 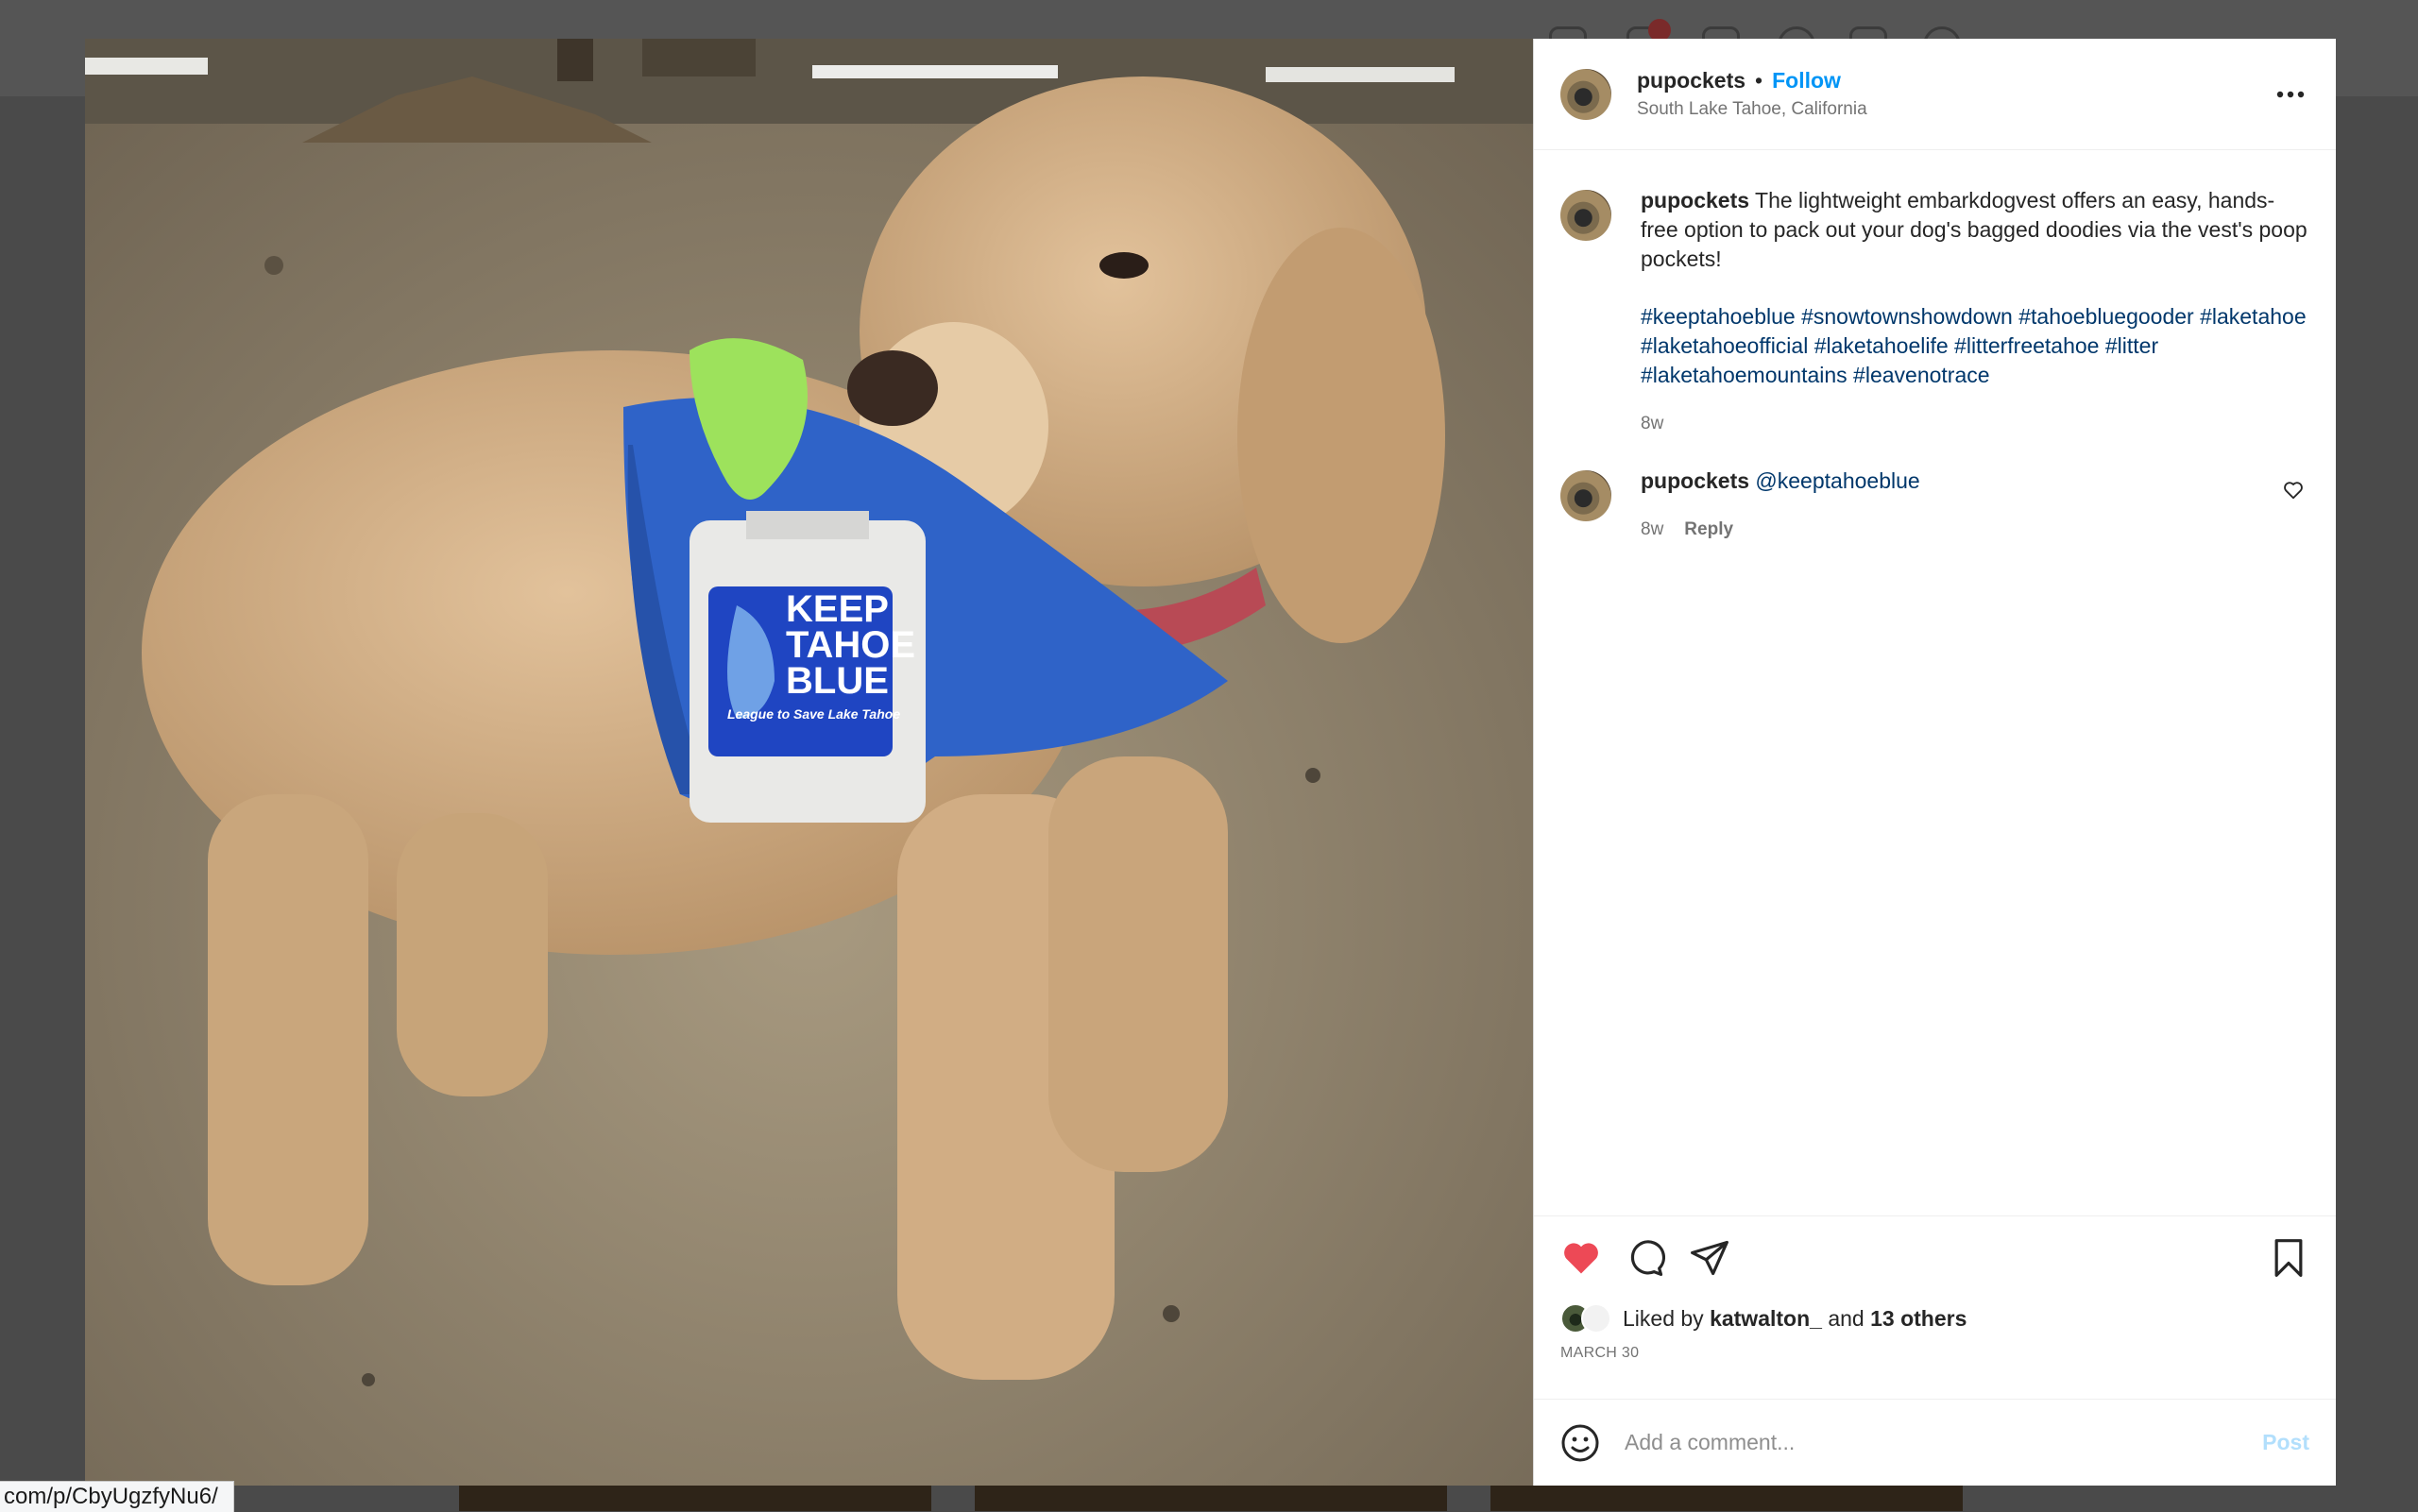 What do you see at coordinates (1919, 1319) in the screenshot?
I see `likes-others: 13 others` at bounding box center [1919, 1319].